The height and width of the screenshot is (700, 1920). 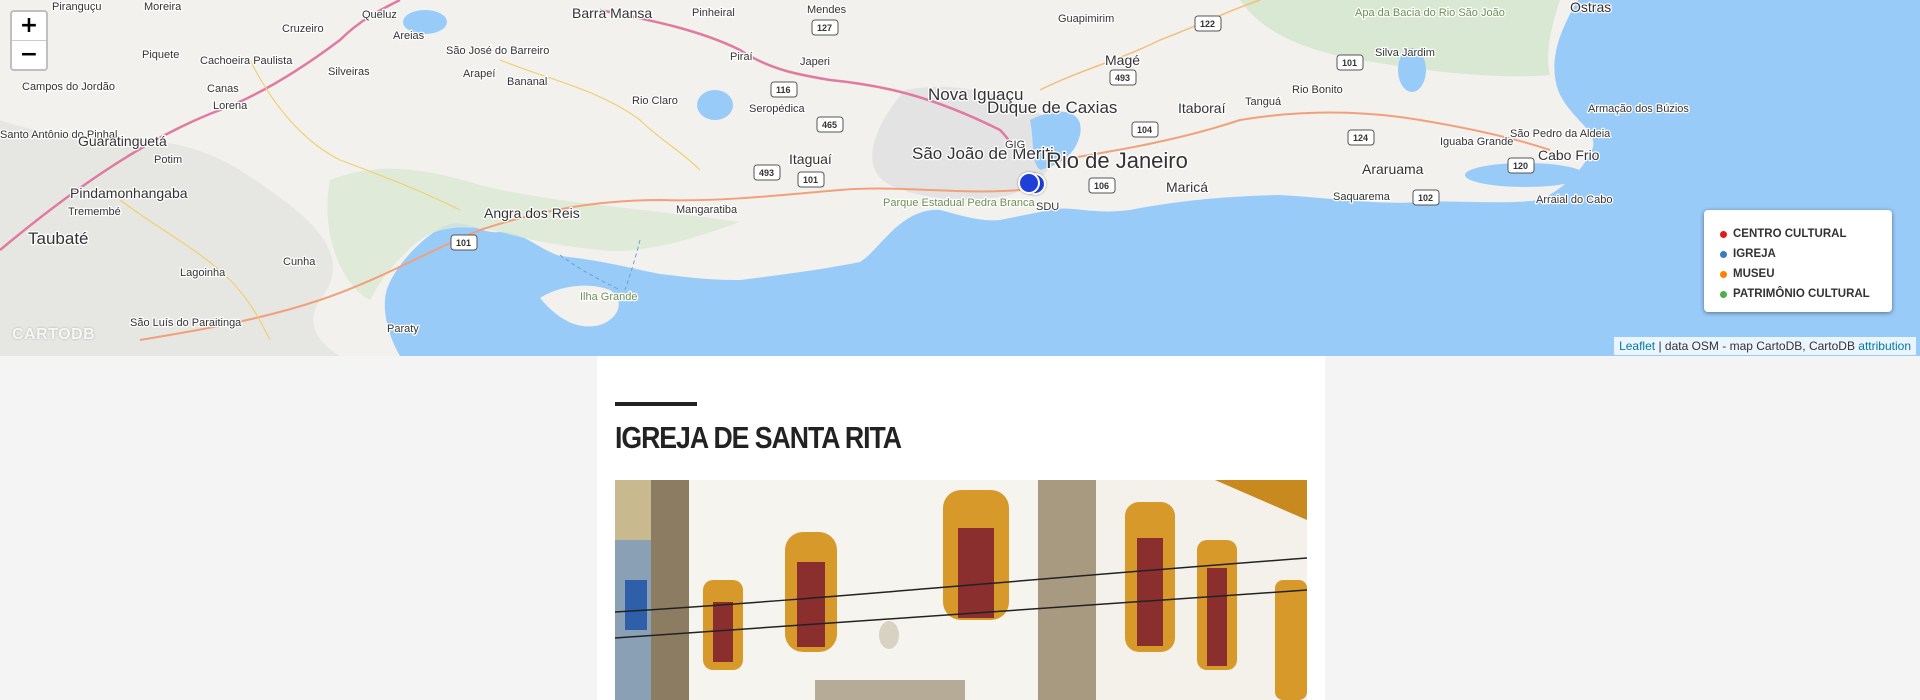 What do you see at coordinates (827, 10) in the screenshot?
I see `place-label: Mendes` at bounding box center [827, 10].